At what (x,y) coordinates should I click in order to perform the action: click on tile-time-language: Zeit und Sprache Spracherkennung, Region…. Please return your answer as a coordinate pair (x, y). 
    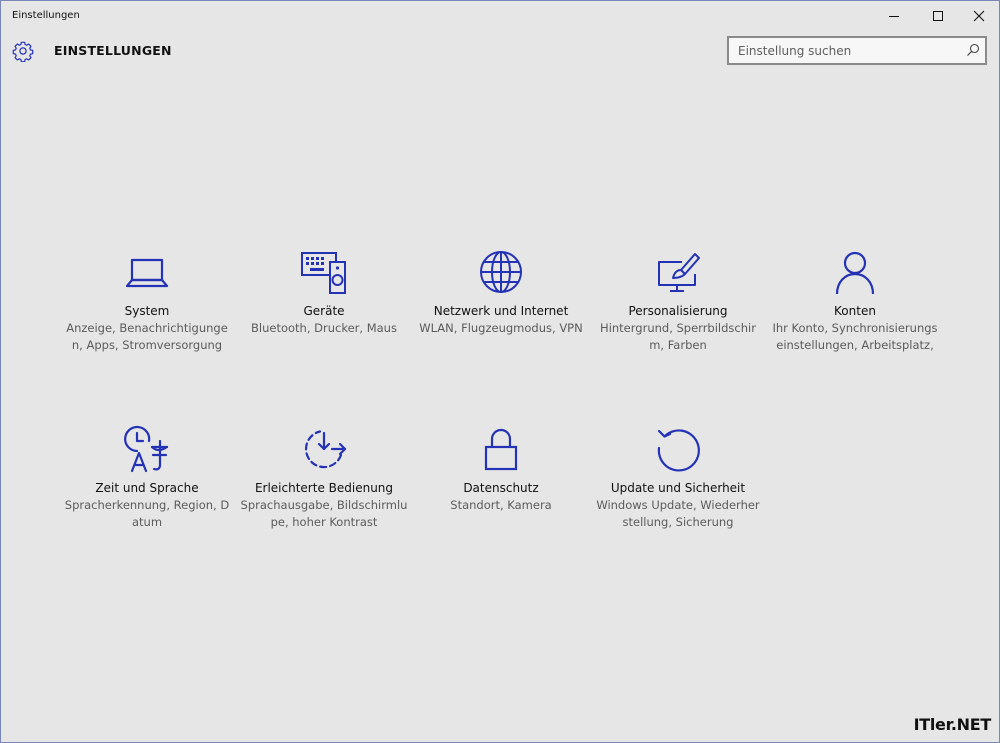
    Looking at the image, I should click on (147, 477).